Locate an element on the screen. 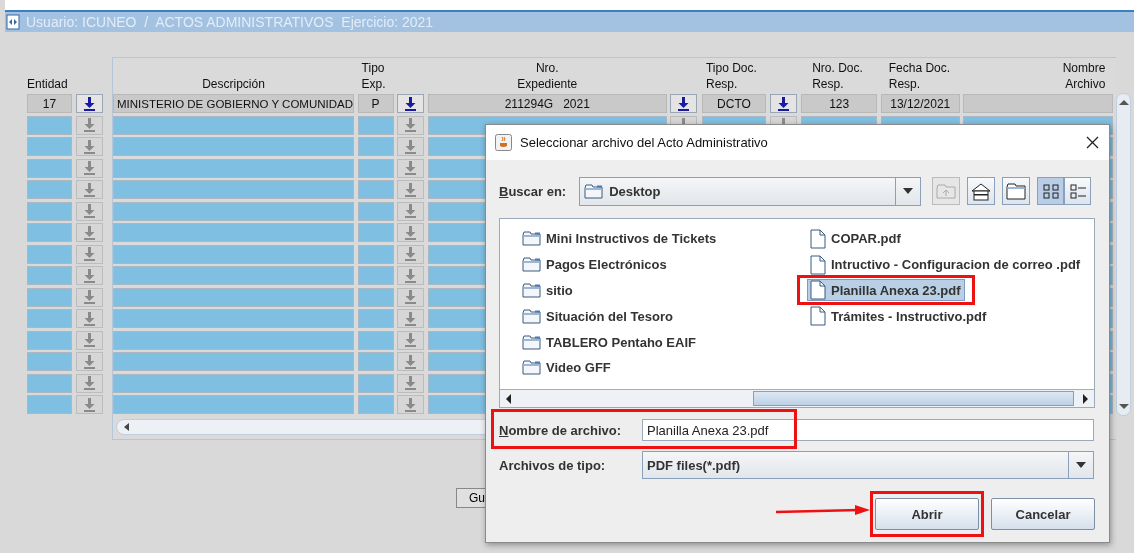 Image resolution: width=1134 pixels, height=553 pixels. table-cell: DCTO is located at coordinates (733, 103).